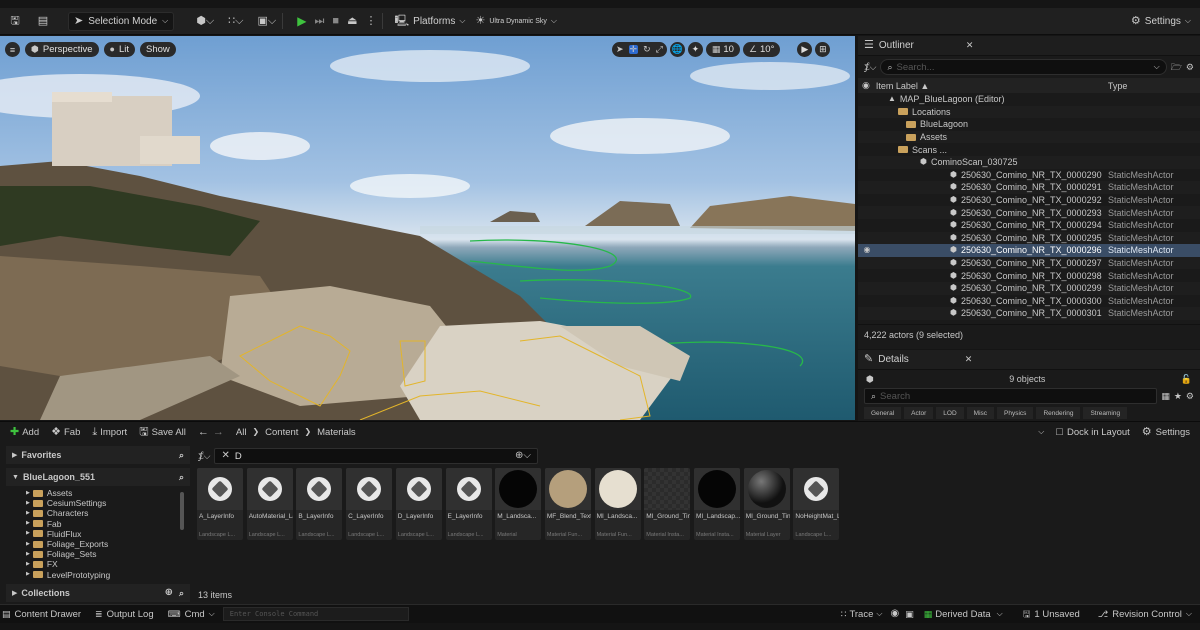 Image resolution: width=1200 pixels, height=630 pixels. I want to click on eject-icon: ⏏, so click(352, 21).